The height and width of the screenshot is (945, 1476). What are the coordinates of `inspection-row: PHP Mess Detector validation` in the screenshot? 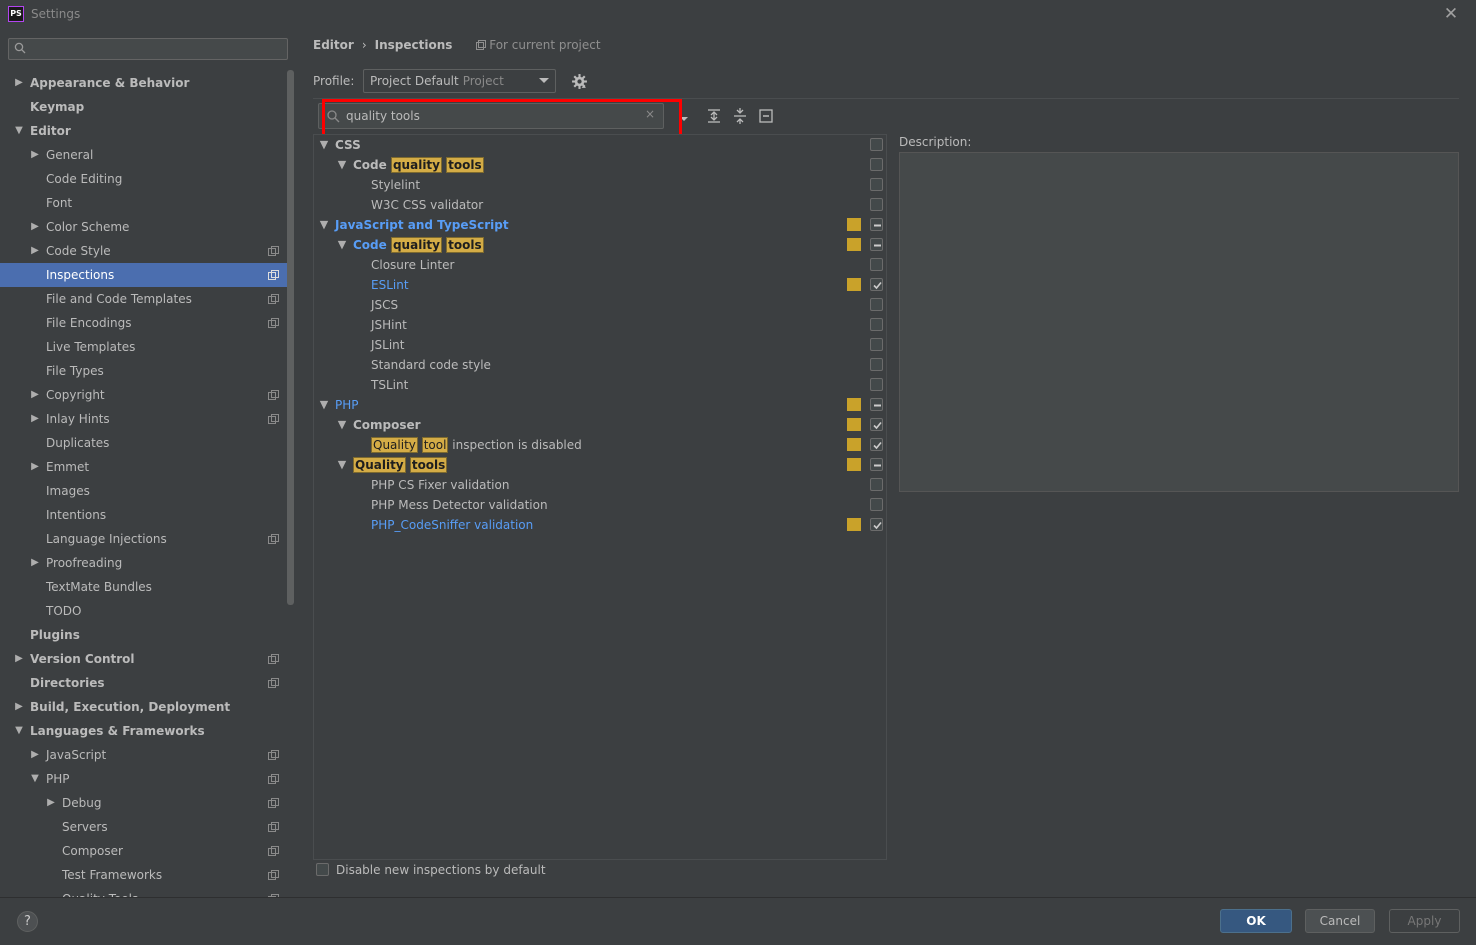 It's located at (600, 505).